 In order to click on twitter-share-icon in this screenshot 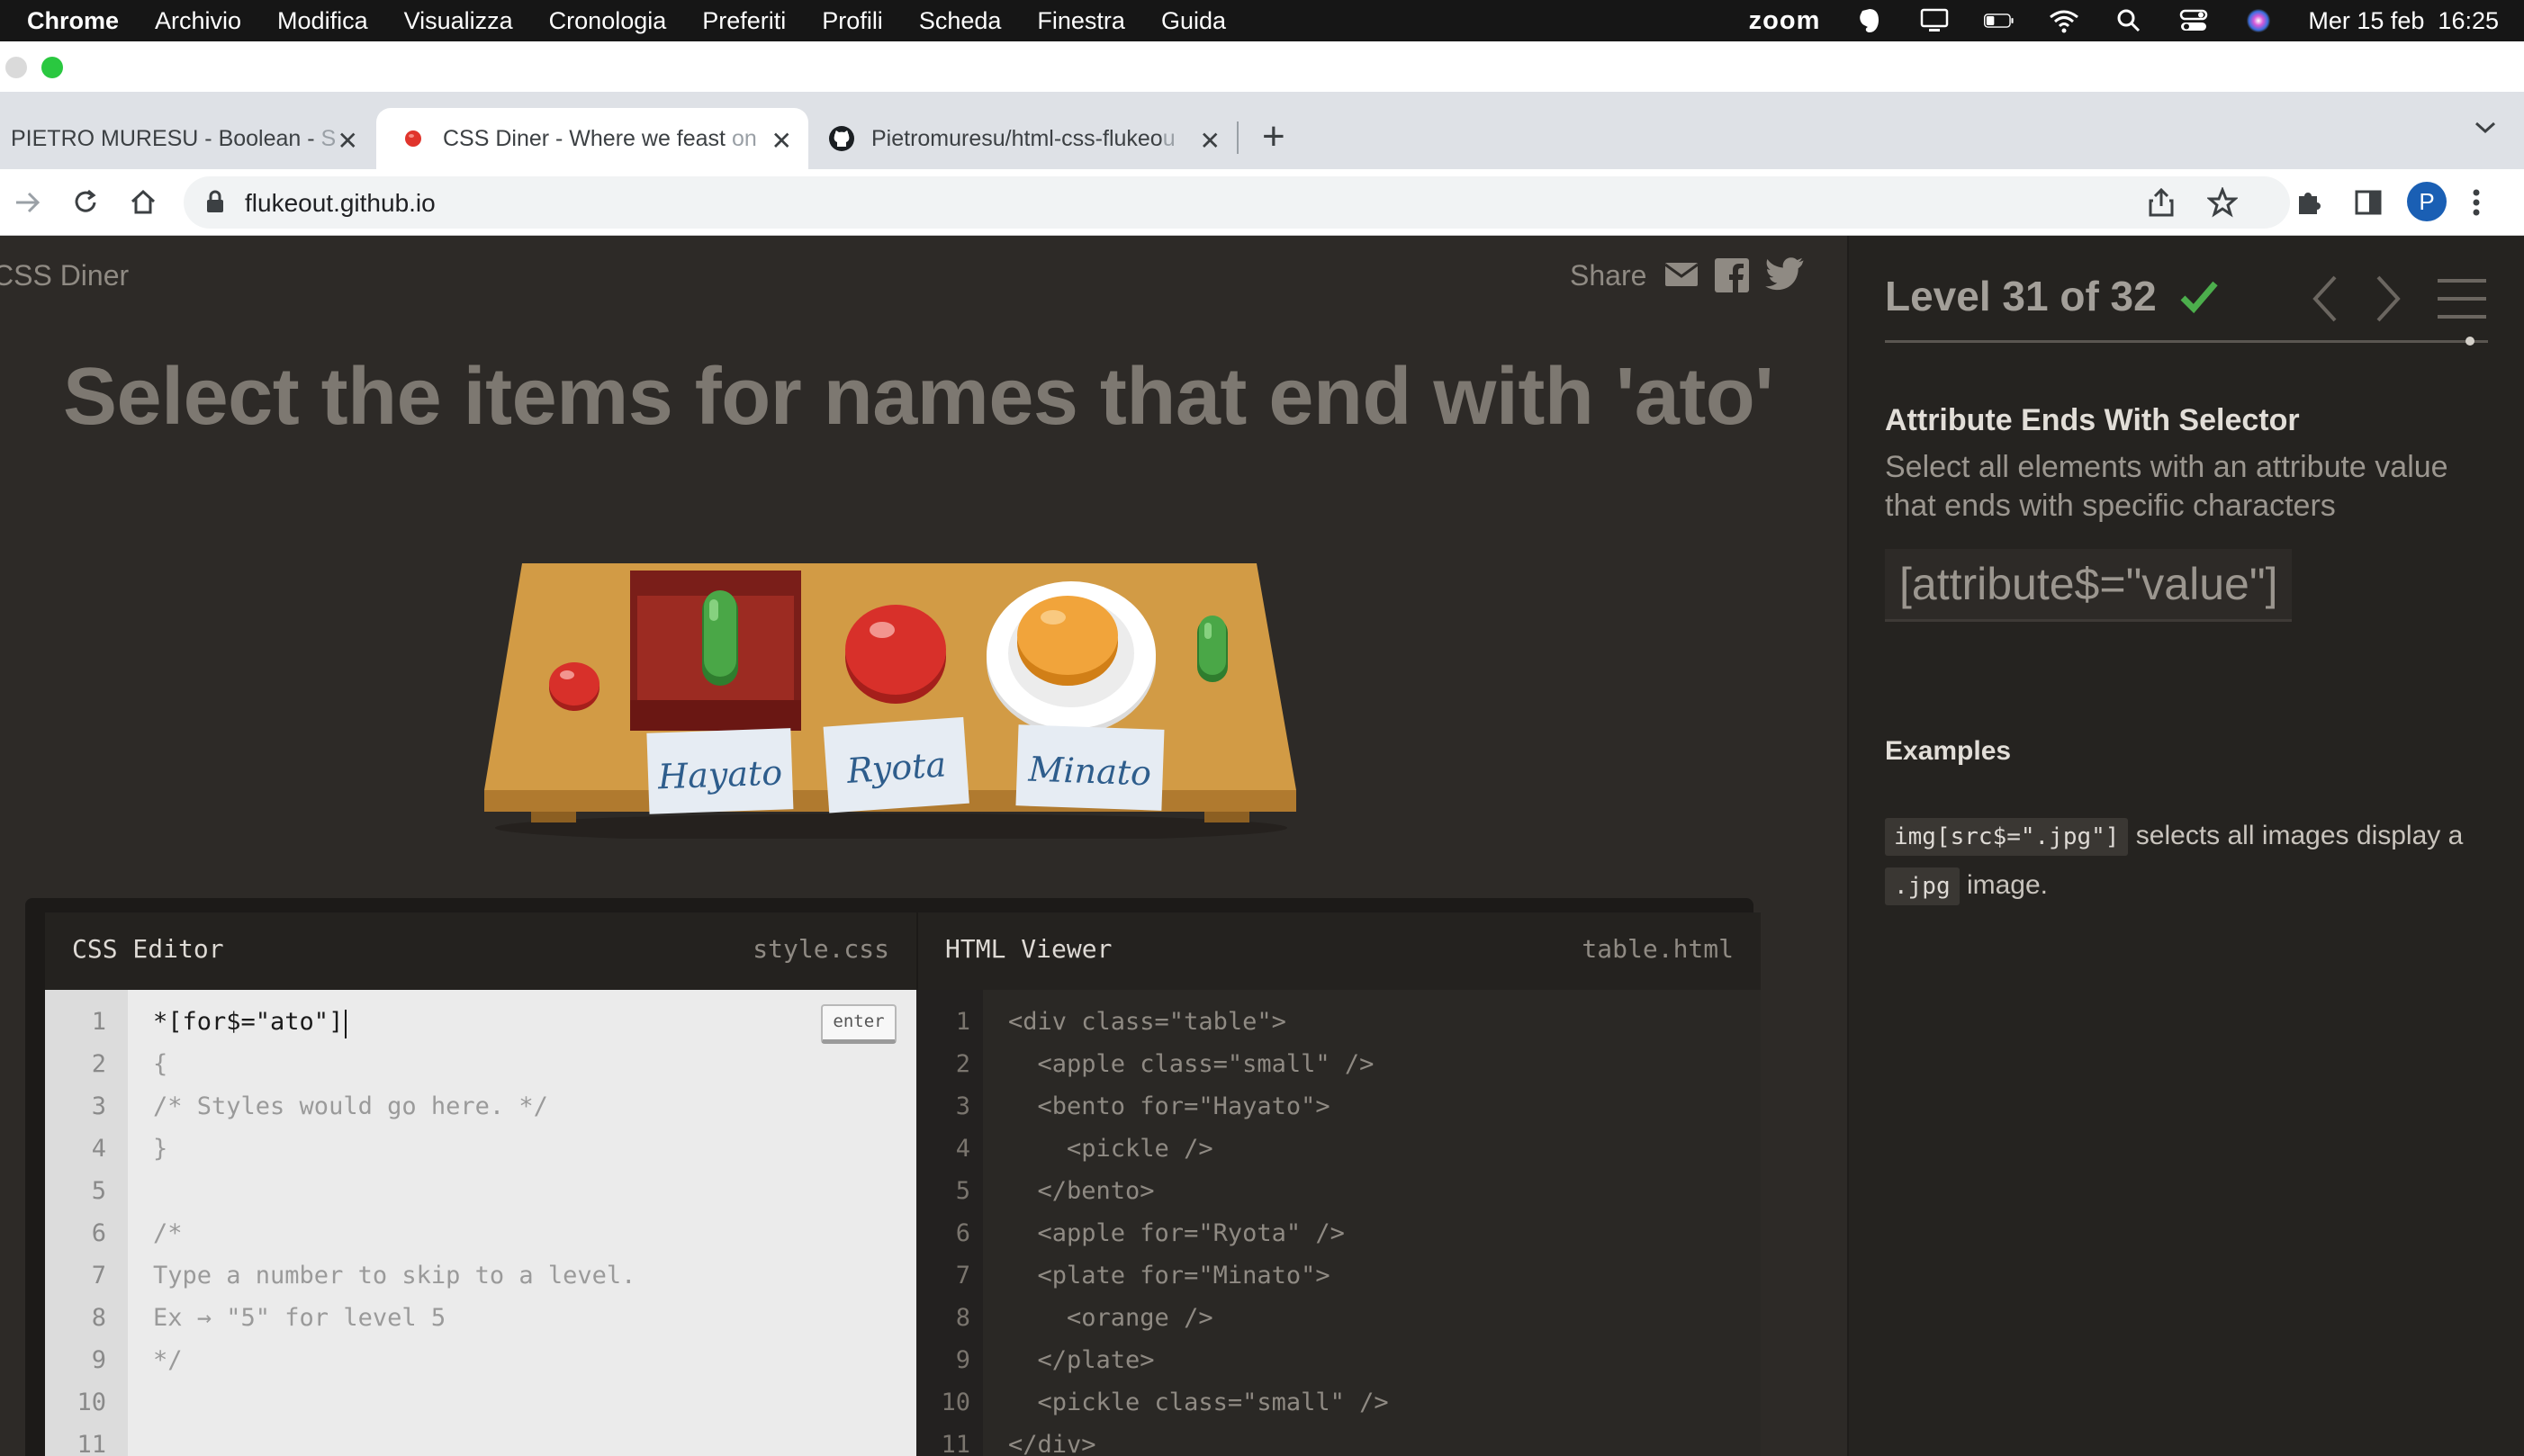, I will do `click(1785, 277)`.